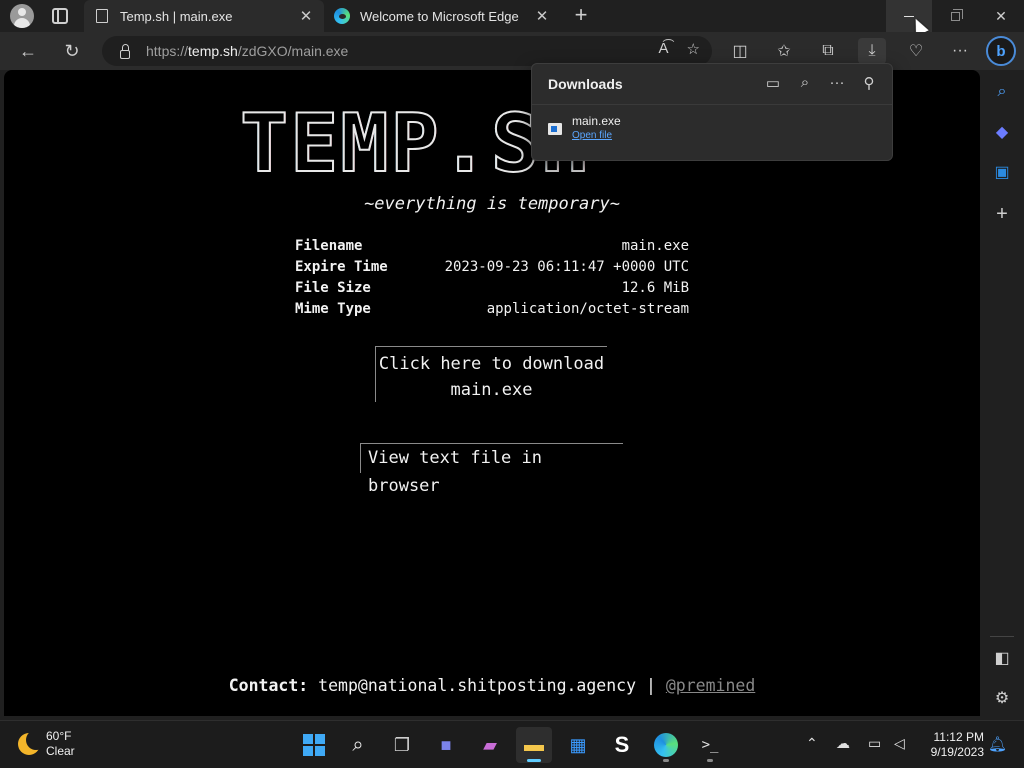  Describe the element at coordinates (712, 104) in the screenshot. I see `downloads-divider` at that location.